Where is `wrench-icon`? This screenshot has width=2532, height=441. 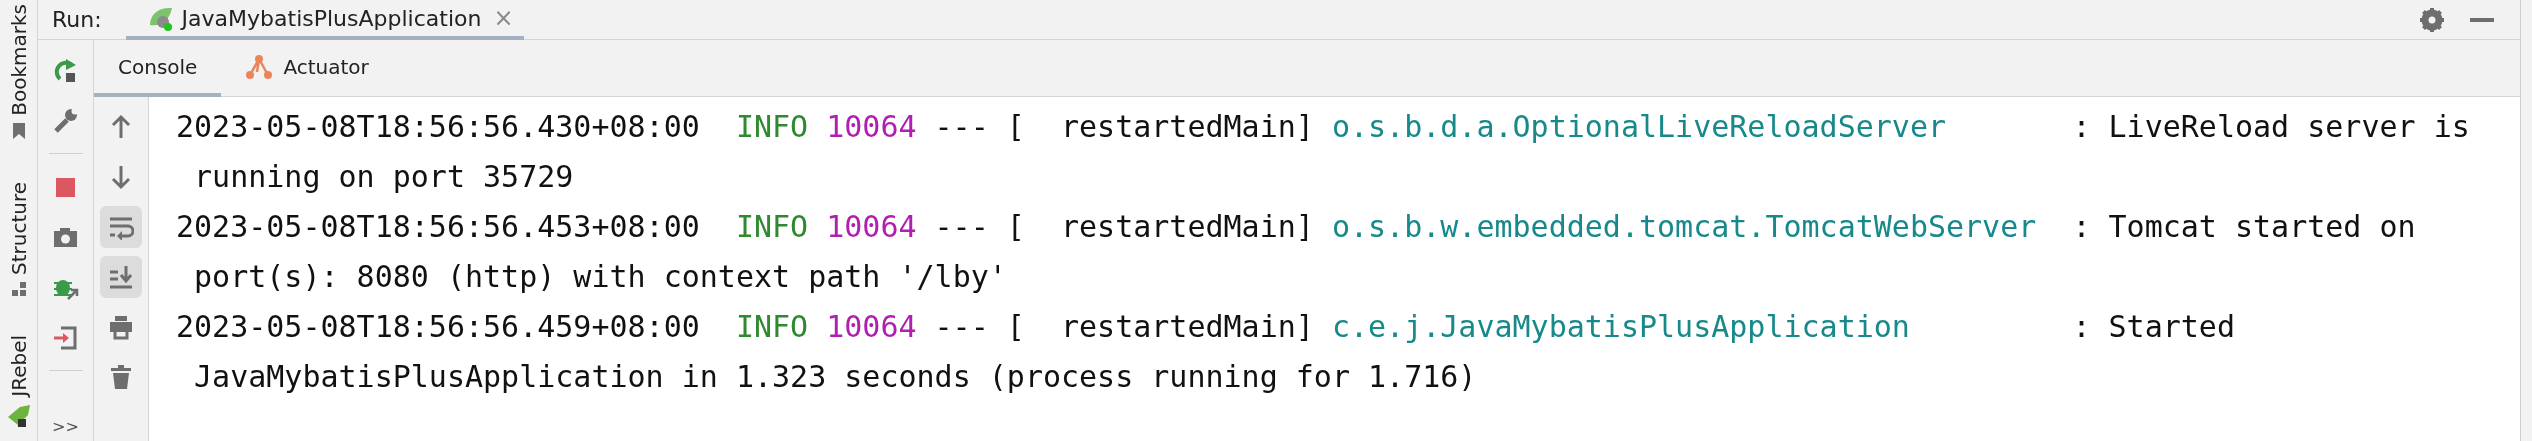
wrench-icon is located at coordinates (65, 120).